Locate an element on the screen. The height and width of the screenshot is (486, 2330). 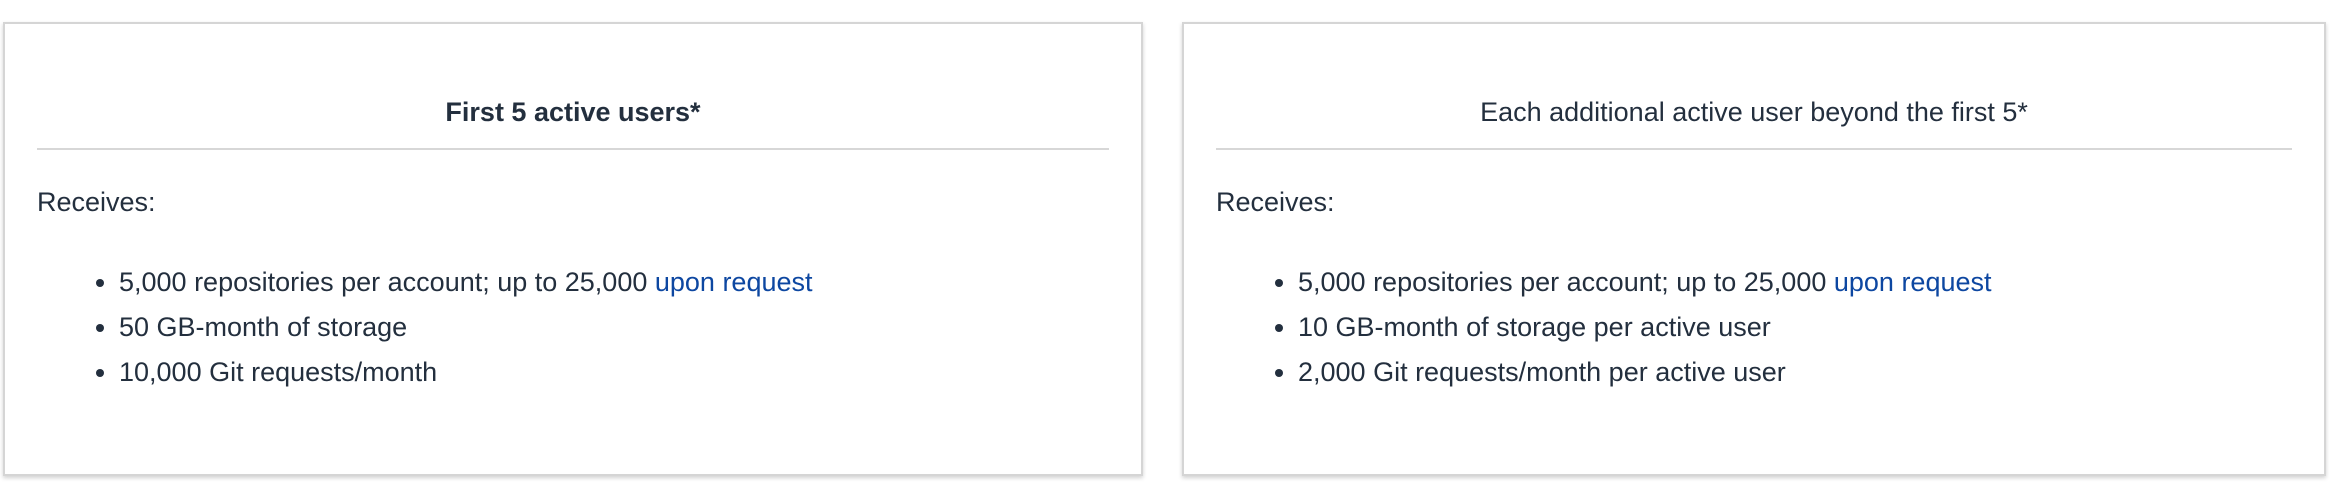
list-item-text: 10 GB-month of storage per active user is located at coordinates (1534, 327).